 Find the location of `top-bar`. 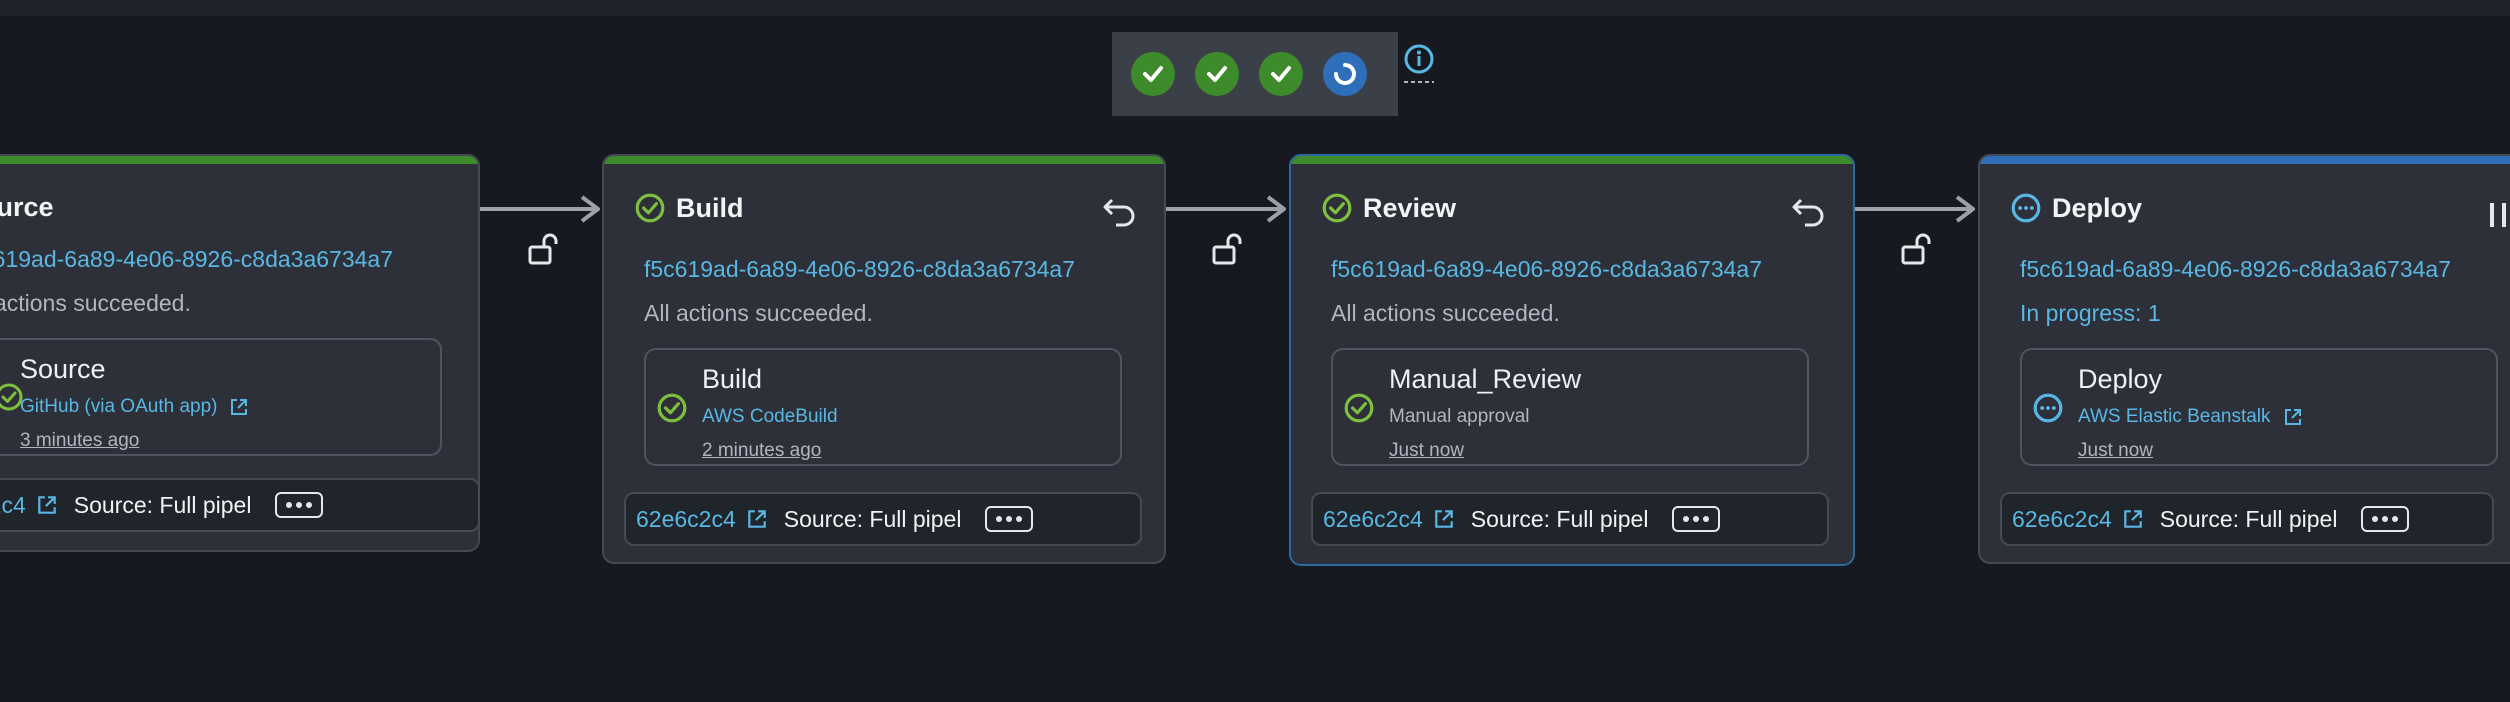

top-bar is located at coordinates (1255, 8).